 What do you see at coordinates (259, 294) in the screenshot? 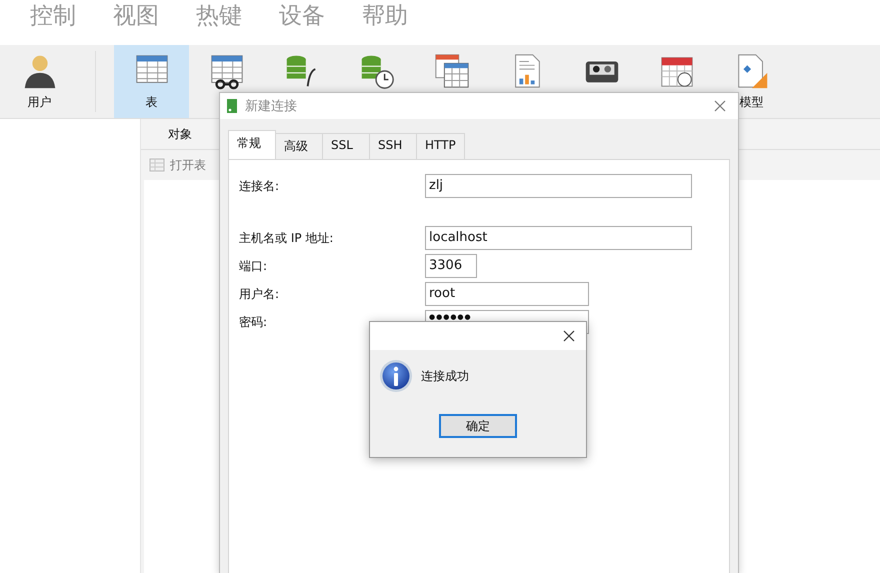
I see `field-label: 用户名:` at bounding box center [259, 294].